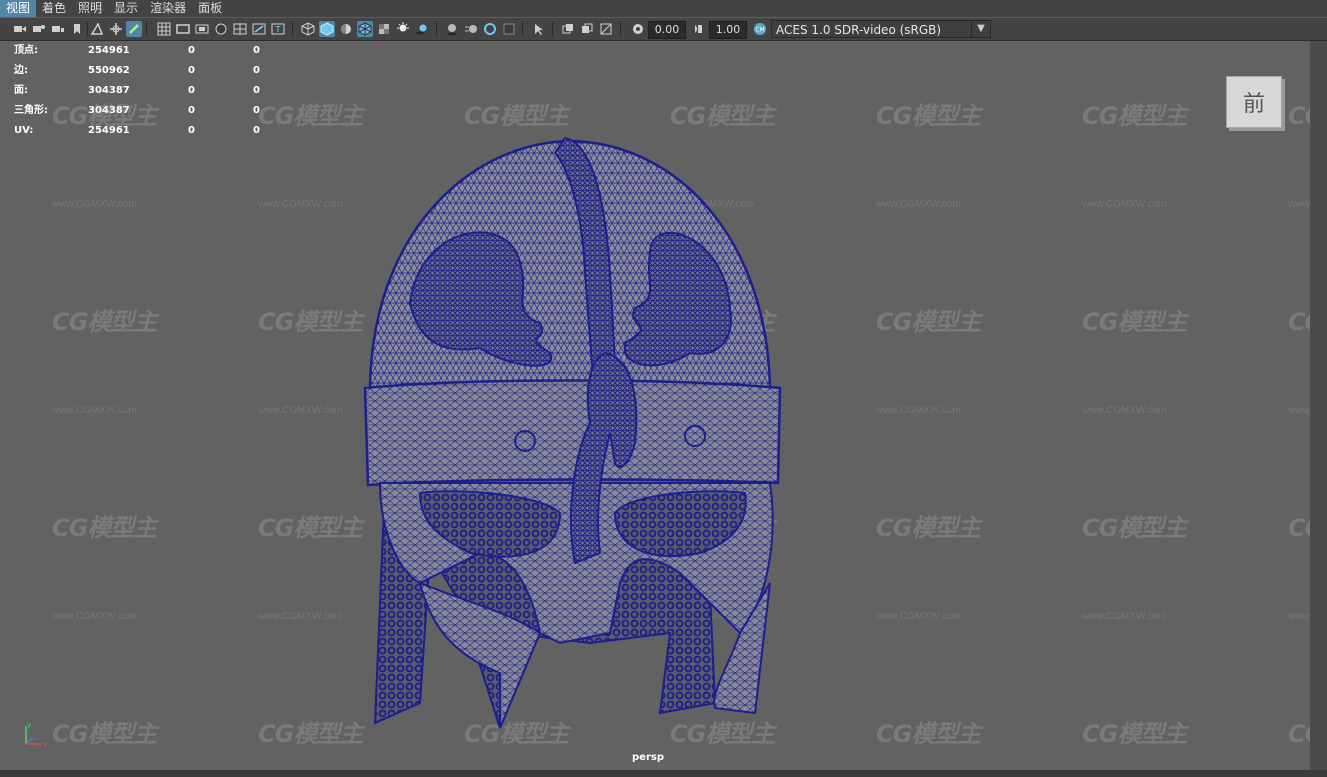 This screenshot has height=777, width=1327. I want to click on svg-text: y, so click(29, 725).